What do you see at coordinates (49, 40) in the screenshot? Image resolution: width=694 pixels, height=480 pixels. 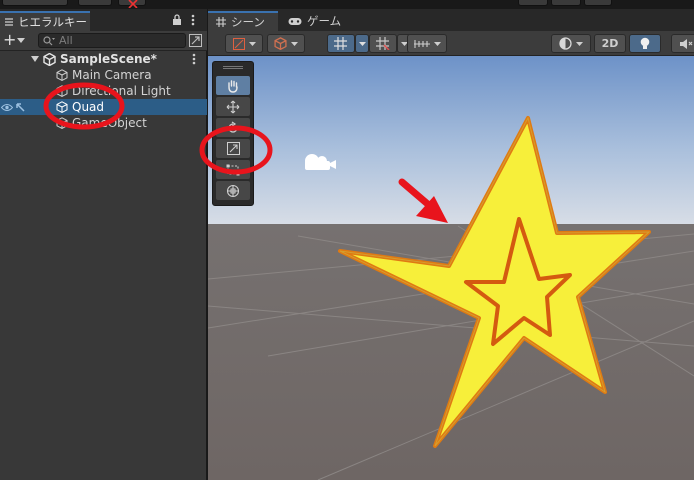 I see `search-icon` at bounding box center [49, 40].